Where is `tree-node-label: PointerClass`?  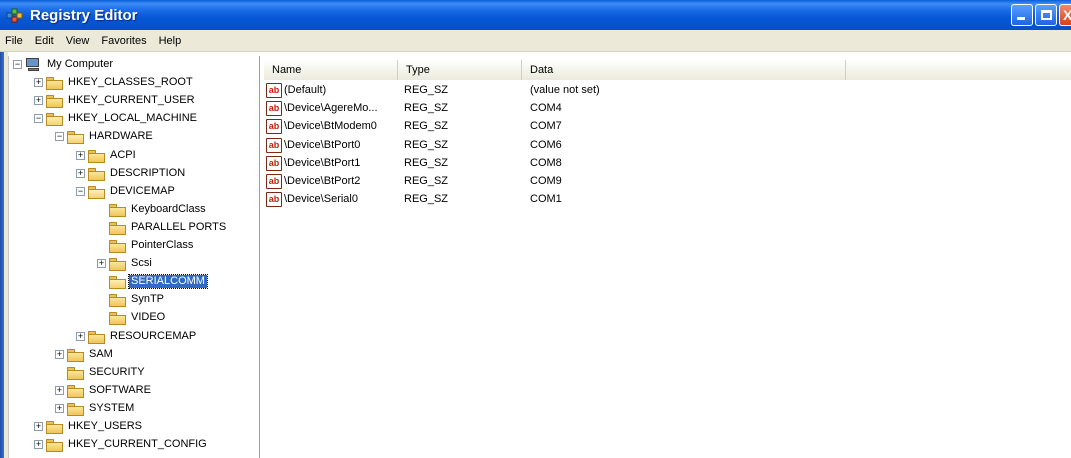
tree-node-label: PointerClass is located at coordinates (162, 245).